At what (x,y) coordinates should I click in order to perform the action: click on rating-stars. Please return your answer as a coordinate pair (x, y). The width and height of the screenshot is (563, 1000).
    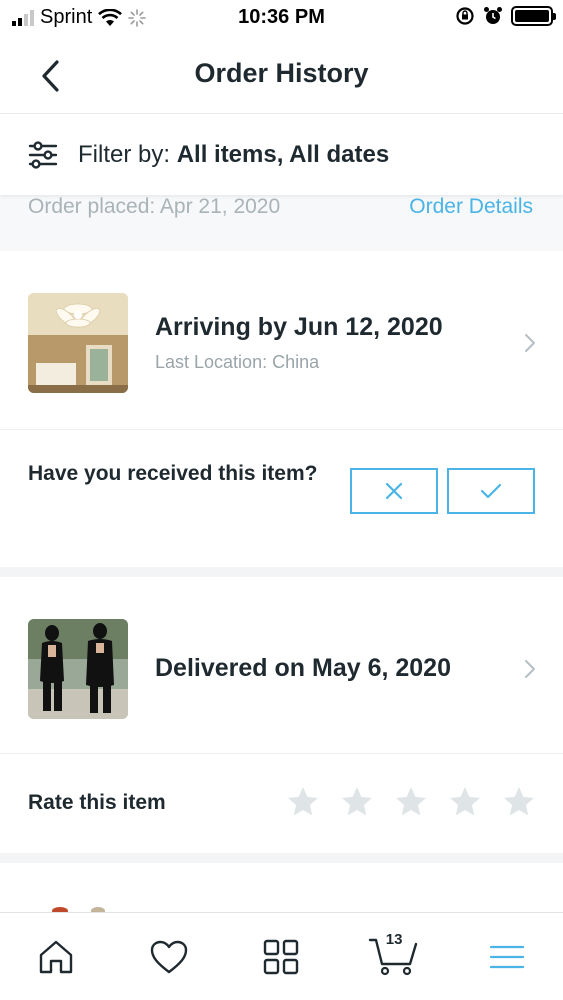
    Looking at the image, I should click on (411, 802).